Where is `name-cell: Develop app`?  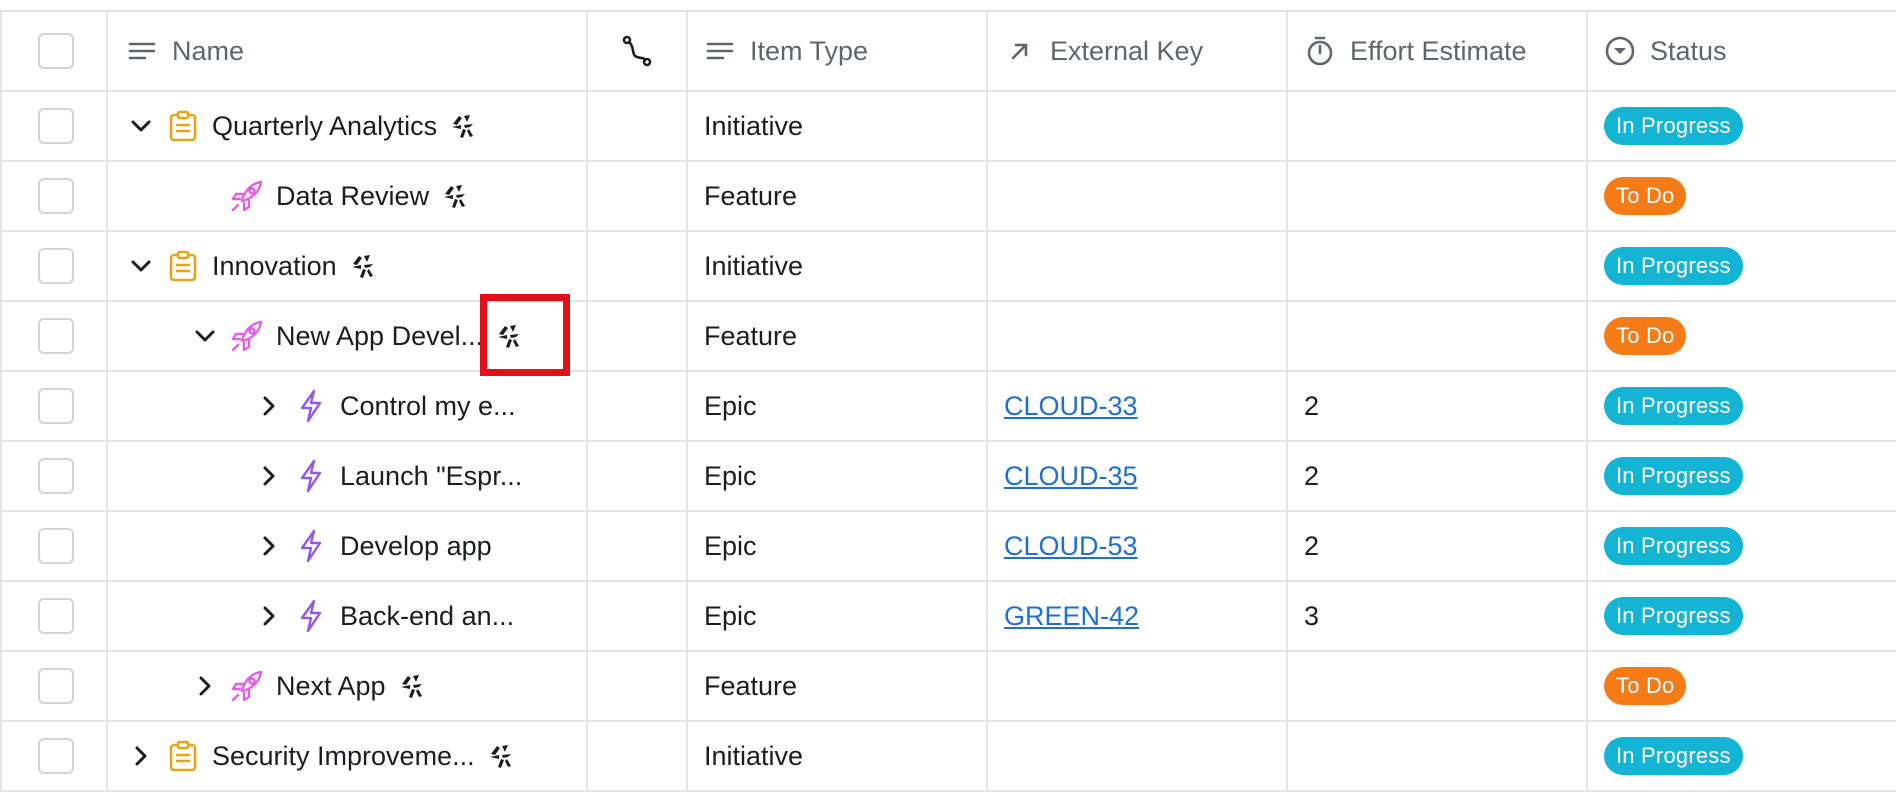
name-cell: Develop app is located at coordinates (348, 546).